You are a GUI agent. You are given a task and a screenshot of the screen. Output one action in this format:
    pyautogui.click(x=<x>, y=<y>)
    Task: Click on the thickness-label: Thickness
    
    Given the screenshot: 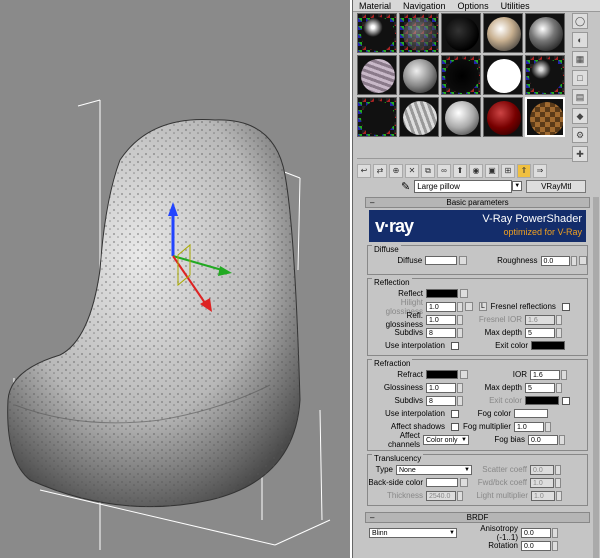 What is the action you would take?
    pyautogui.click(x=404, y=495)
    